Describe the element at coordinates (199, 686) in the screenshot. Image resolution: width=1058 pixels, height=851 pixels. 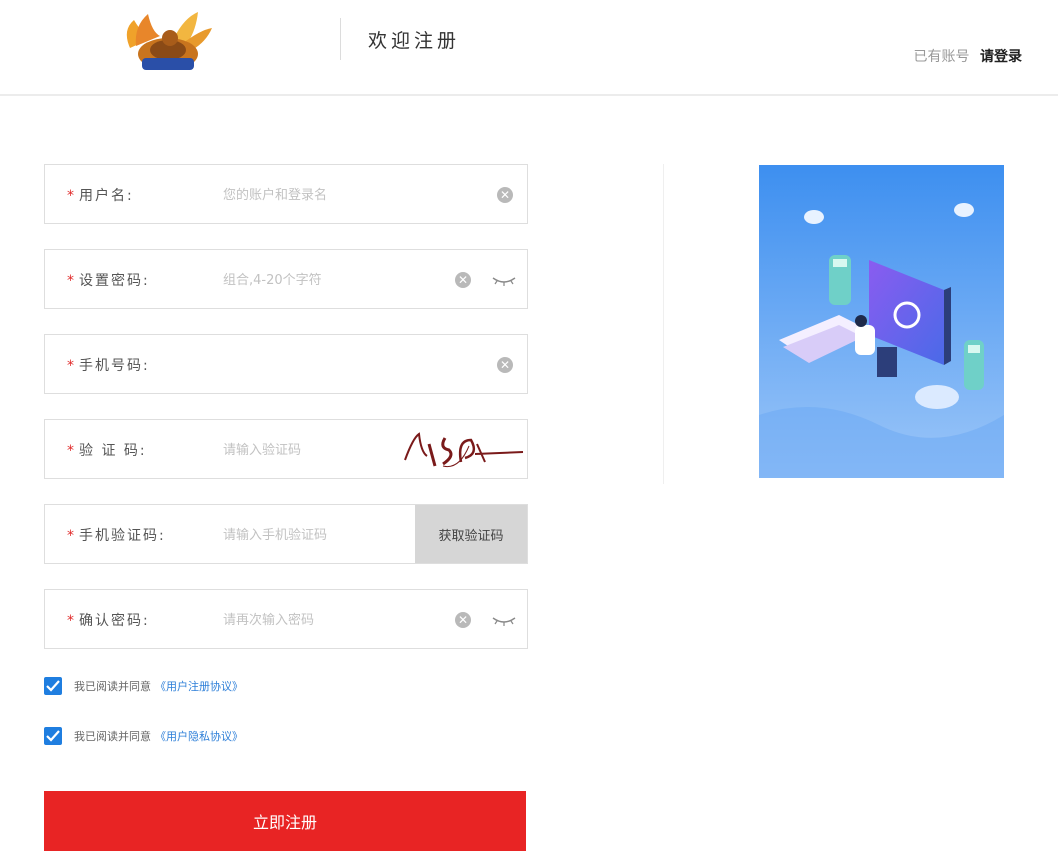
I see `register-agreement-link: 《用户注册协议》` at that location.